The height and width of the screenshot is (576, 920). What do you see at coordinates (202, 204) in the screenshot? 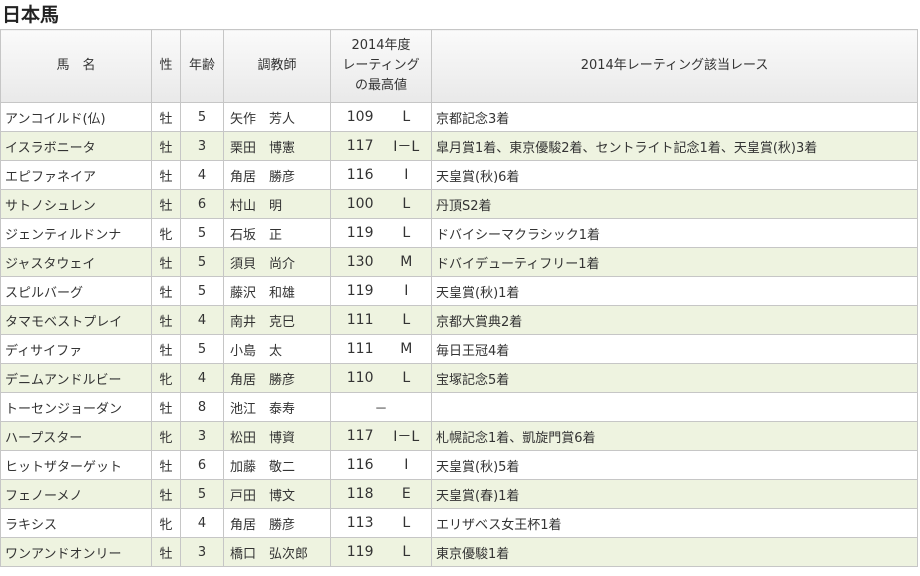
I see `age-cell: 6` at bounding box center [202, 204].